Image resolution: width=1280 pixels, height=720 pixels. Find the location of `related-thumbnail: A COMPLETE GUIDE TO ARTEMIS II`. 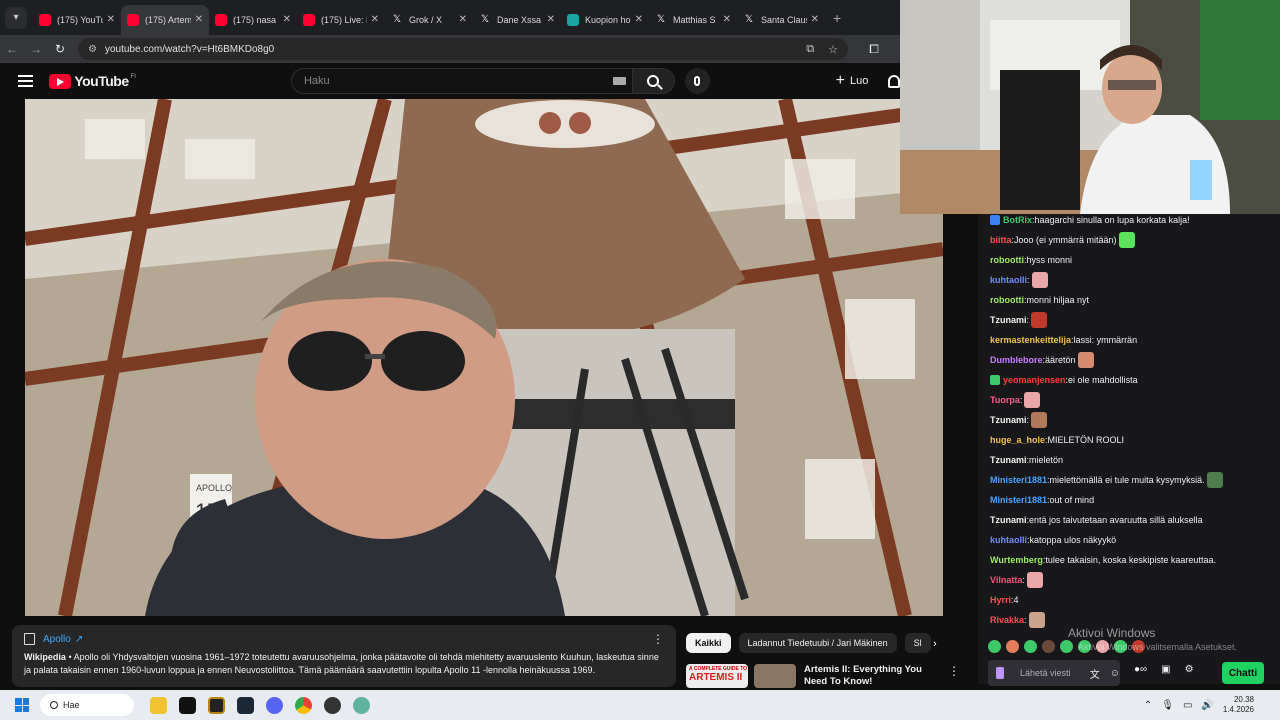

related-thumbnail: A COMPLETE GUIDE TO ARTEMIS II is located at coordinates (717, 676).